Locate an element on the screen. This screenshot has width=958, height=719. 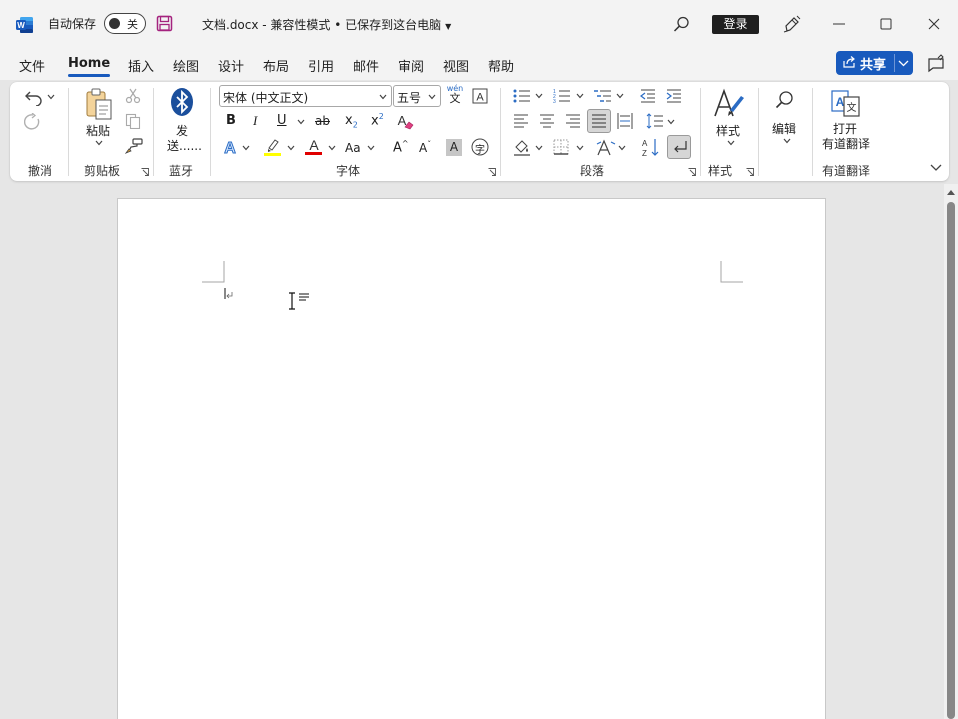
change-case-button: Aa is located at coordinates (353, 148).